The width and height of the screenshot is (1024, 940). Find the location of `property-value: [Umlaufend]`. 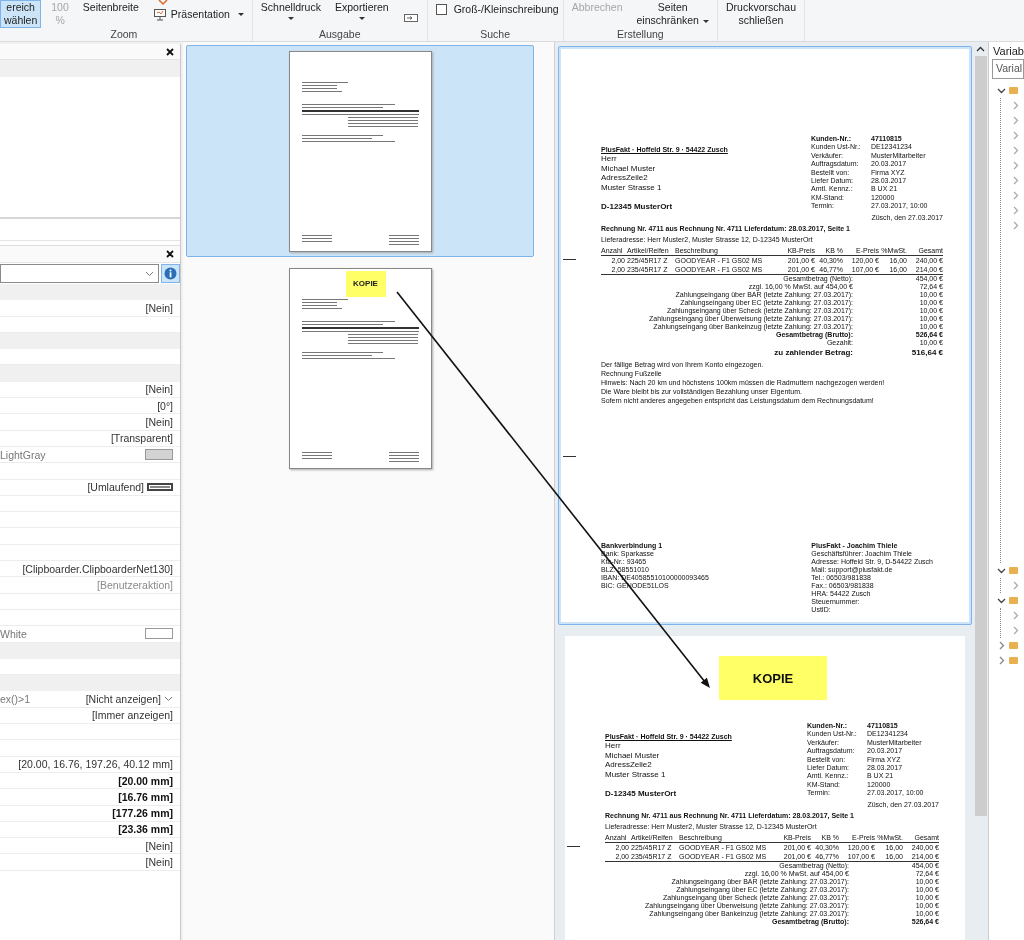

property-value: [Umlaufend] is located at coordinates (115, 487).